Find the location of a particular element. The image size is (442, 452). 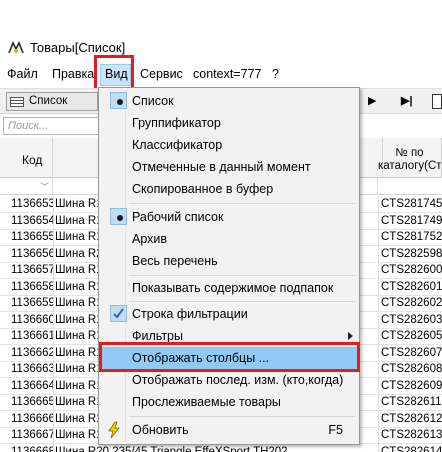

cell-kod: 1136668 is located at coordinates (32, 448).